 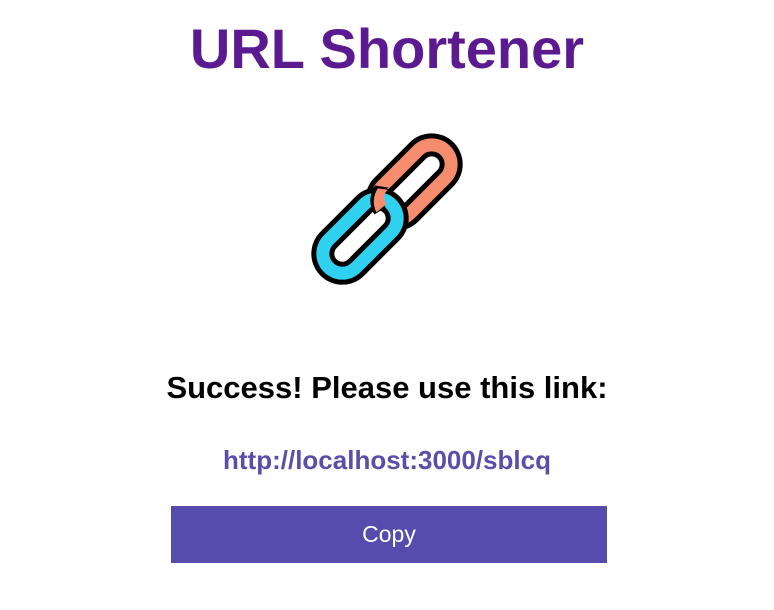 What do you see at coordinates (387, 209) in the screenshot?
I see `chain-link-icon` at bounding box center [387, 209].